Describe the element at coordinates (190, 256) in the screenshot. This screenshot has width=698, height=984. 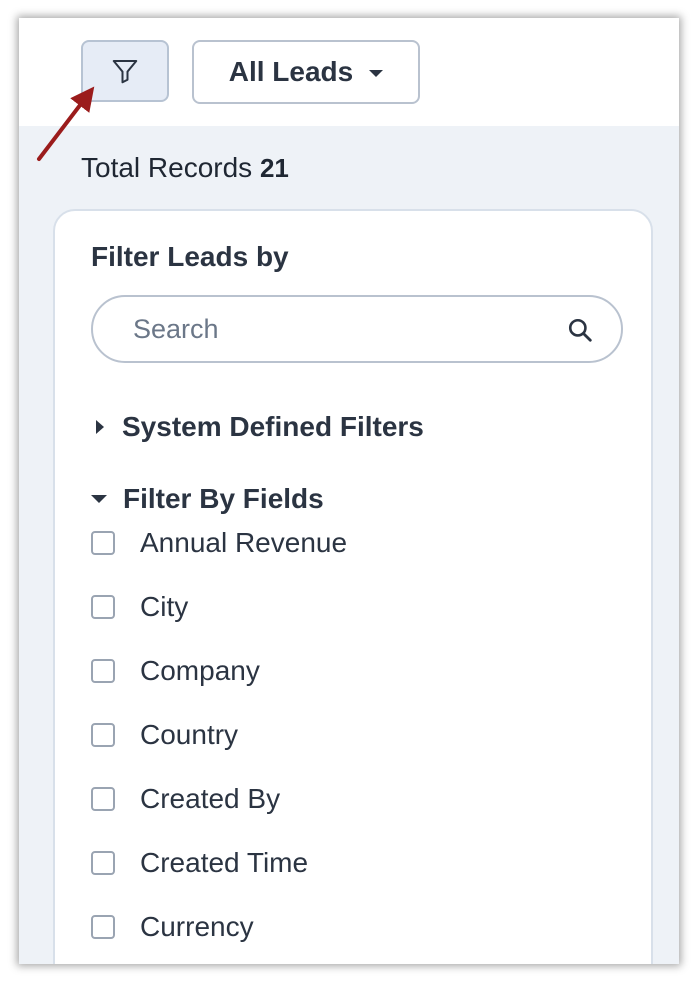
I see `filter-panel-title: Filter Leads by` at that location.